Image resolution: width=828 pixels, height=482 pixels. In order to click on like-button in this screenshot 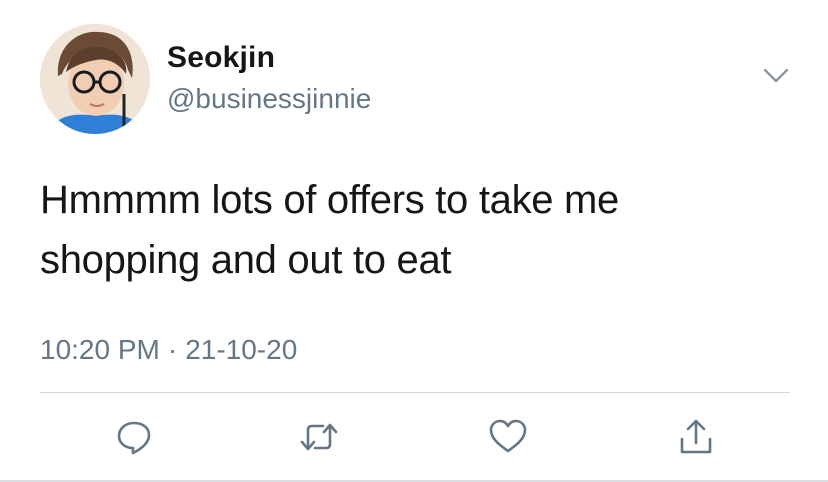, I will do `click(508, 437)`.